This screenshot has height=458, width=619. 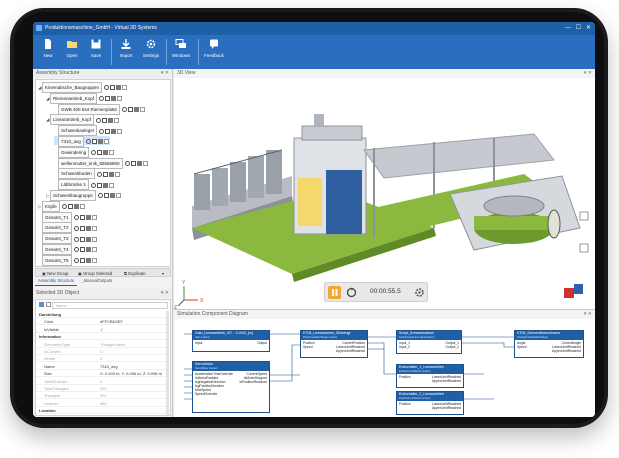 I want to click on toolbar-more-dropdown: ▾, so click(x=163, y=273).